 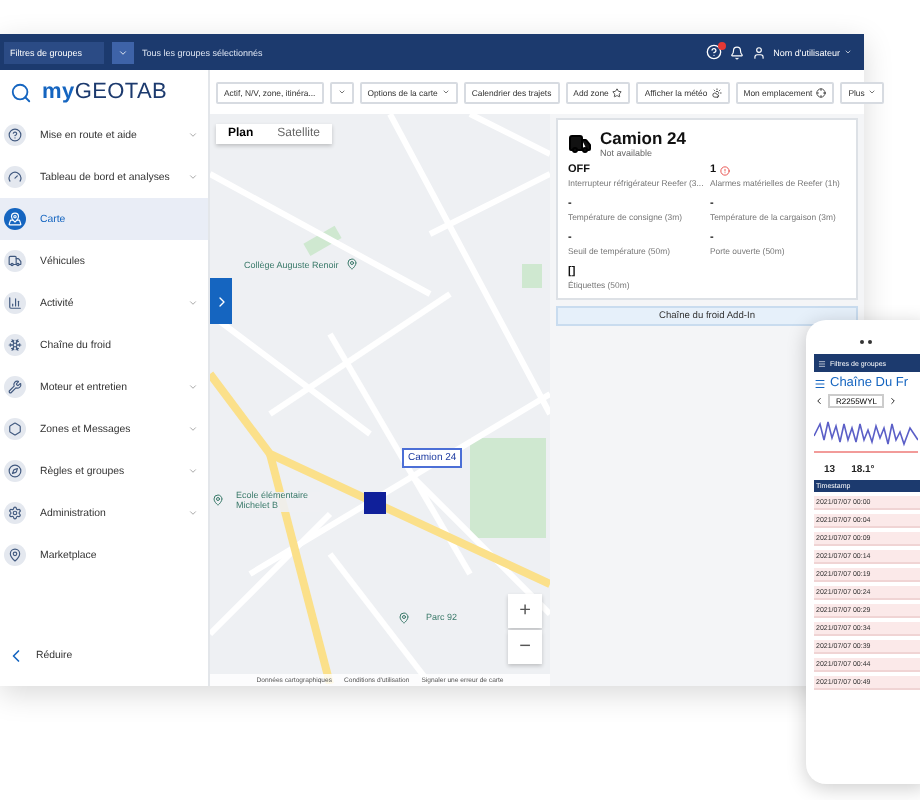 I want to click on previous-icon, so click(x=819, y=401).